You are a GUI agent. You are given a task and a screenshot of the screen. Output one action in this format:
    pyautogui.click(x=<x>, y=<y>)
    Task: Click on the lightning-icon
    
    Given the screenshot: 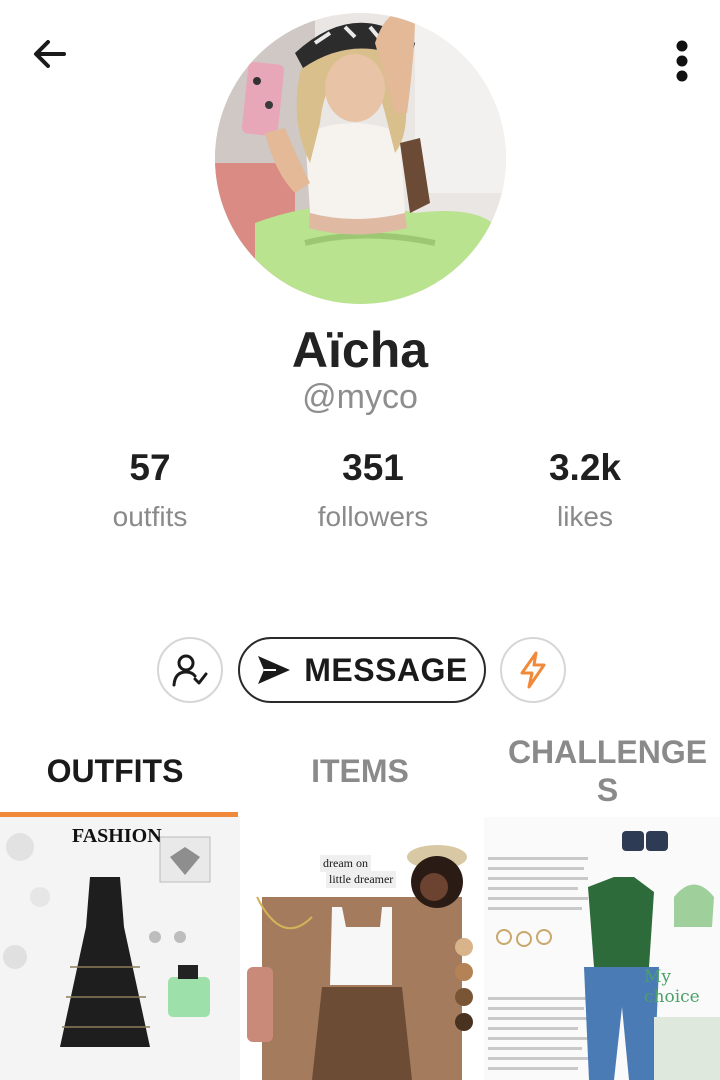 What is the action you would take?
    pyautogui.click(x=533, y=670)
    